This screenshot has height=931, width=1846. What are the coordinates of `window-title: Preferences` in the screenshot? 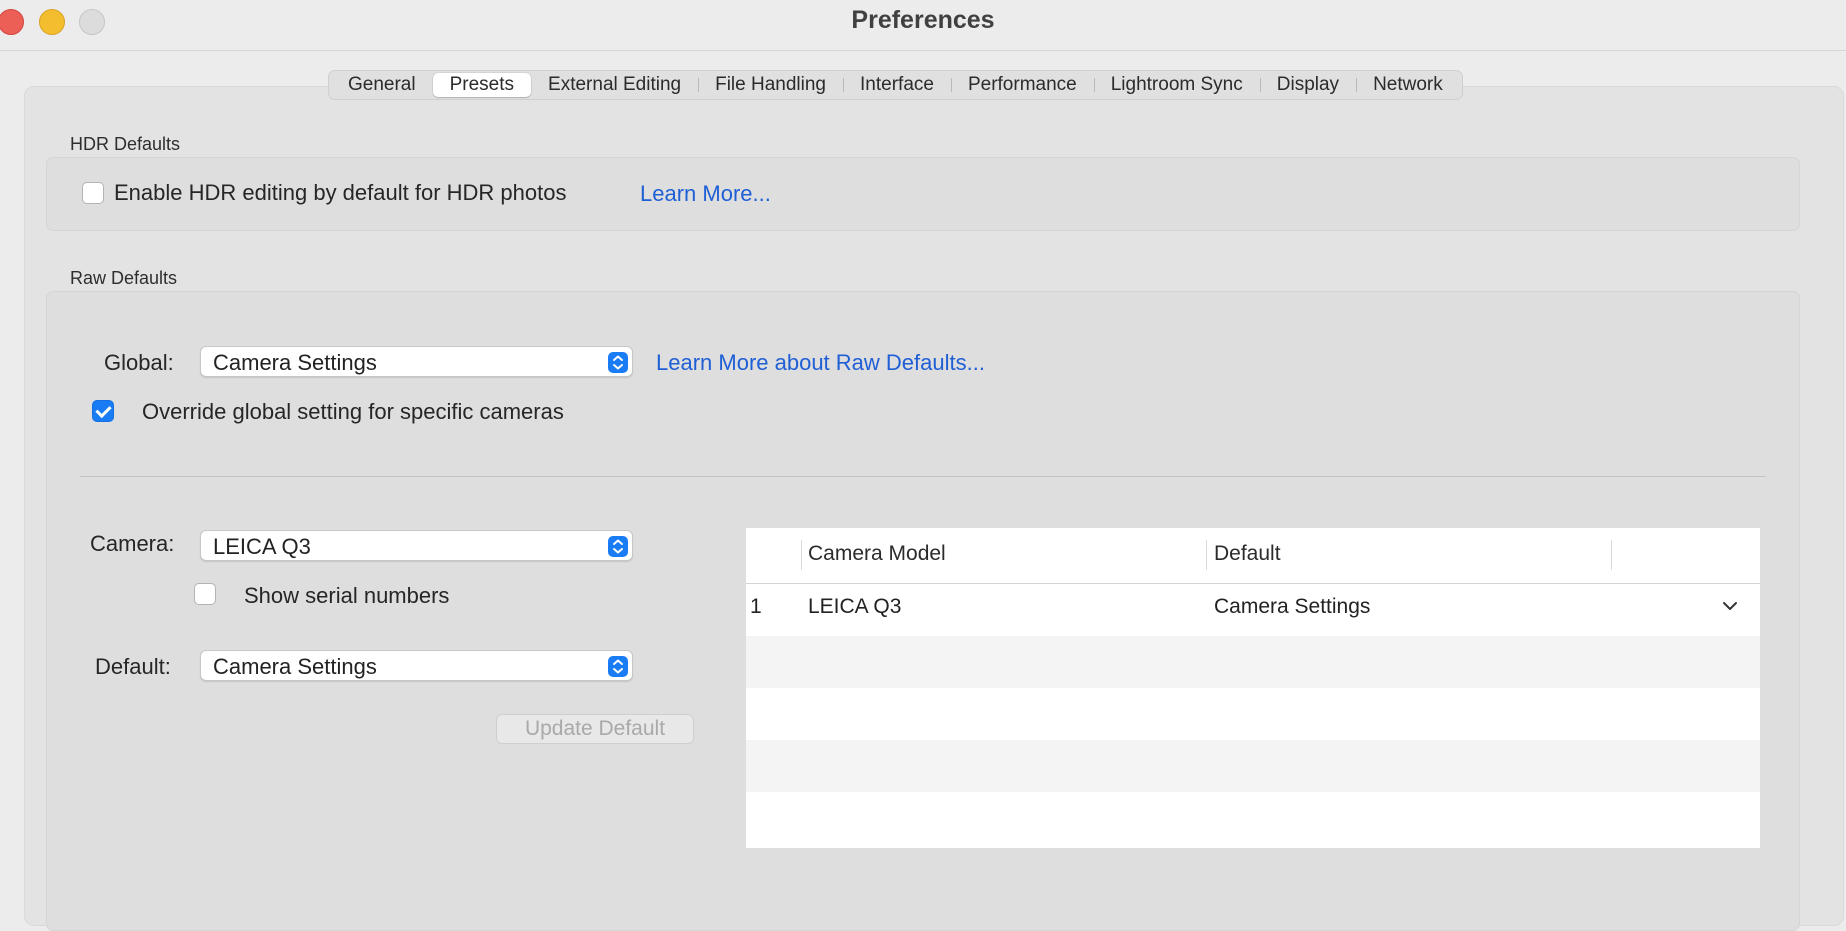 It's located at (923, 20).